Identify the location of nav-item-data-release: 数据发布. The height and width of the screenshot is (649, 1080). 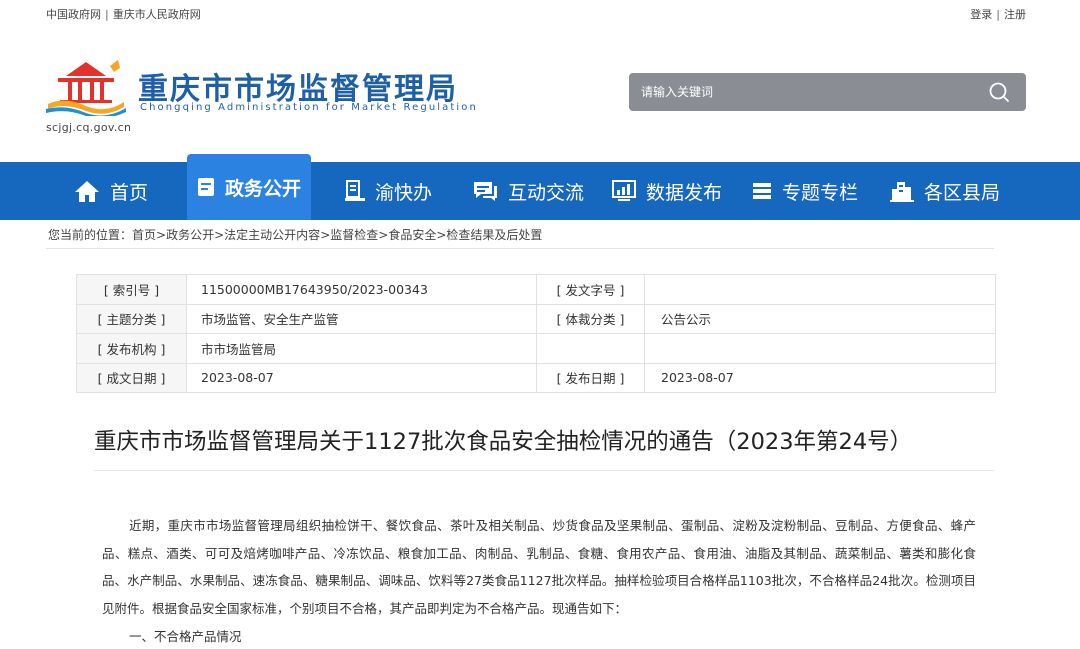
(667, 191).